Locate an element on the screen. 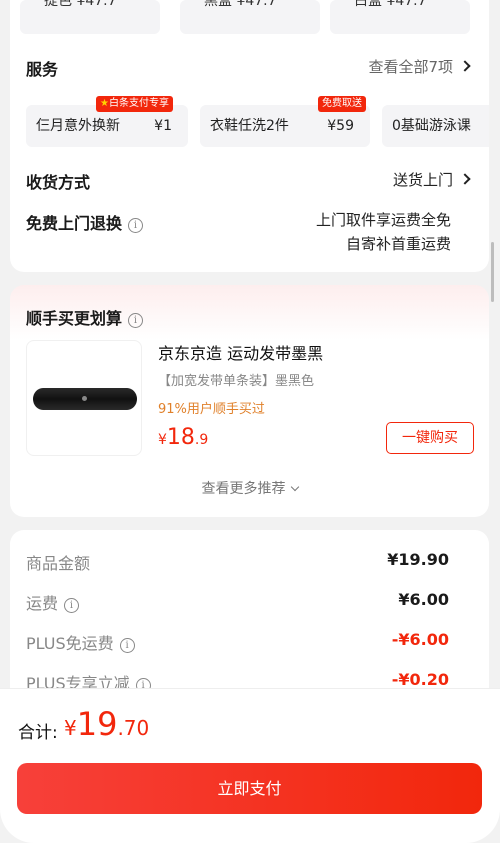  breakdown-label-text: 运费 is located at coordinates (42, 603).